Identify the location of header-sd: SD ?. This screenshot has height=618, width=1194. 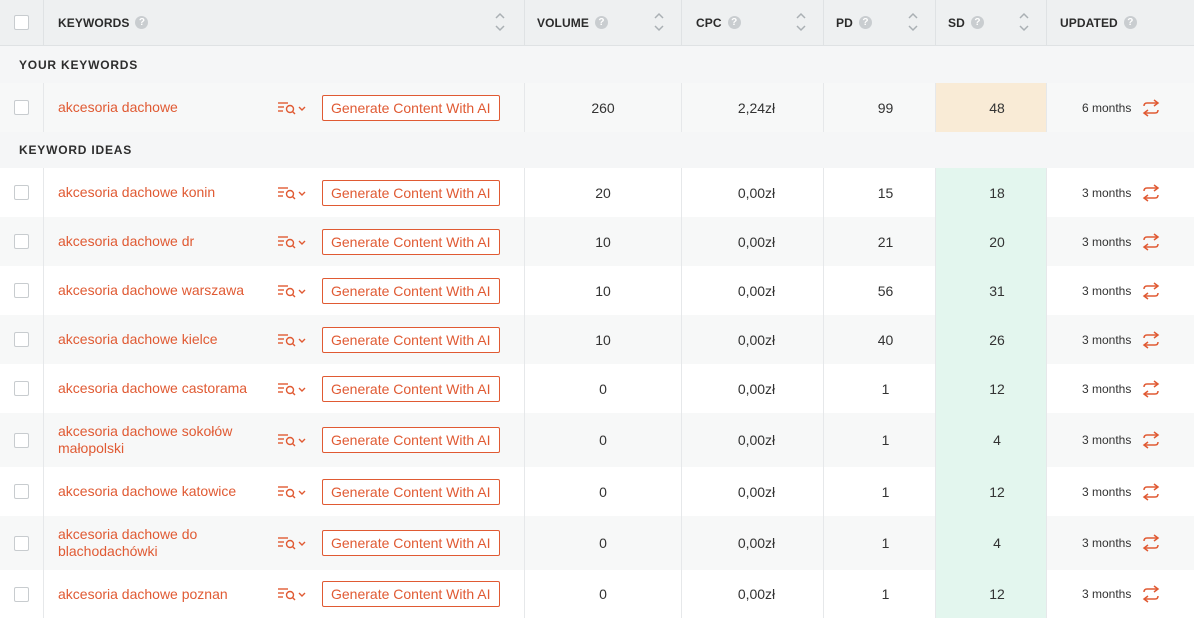
(991, 22).